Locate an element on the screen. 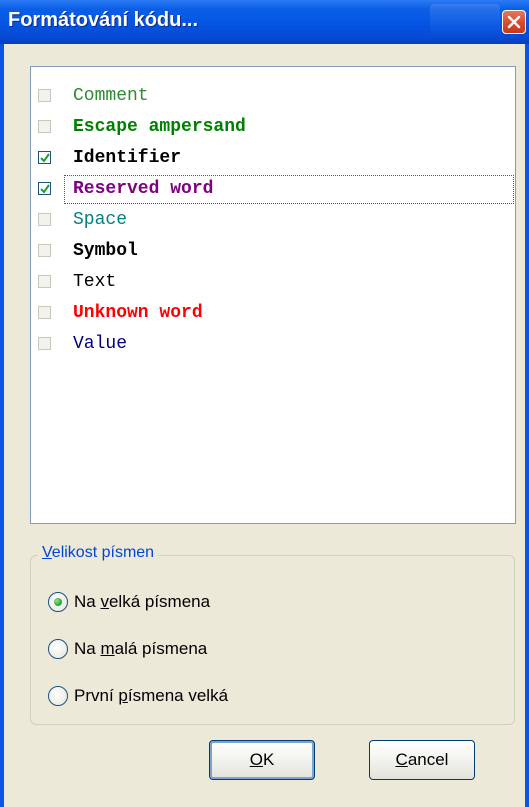 Image resolution: width=529 pixels, height=807 pixels. list-item-reserved-word: Reserved word is located at coordinates (273, 190).